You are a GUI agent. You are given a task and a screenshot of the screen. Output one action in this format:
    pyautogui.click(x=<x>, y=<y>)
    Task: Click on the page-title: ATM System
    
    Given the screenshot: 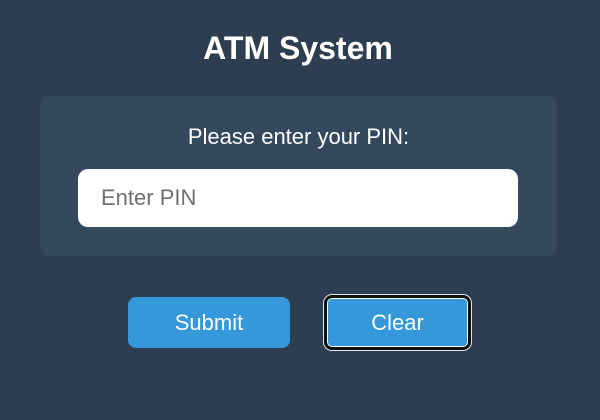 What is the action you would take?
    pyautogui.click(x=298, y=48)
    